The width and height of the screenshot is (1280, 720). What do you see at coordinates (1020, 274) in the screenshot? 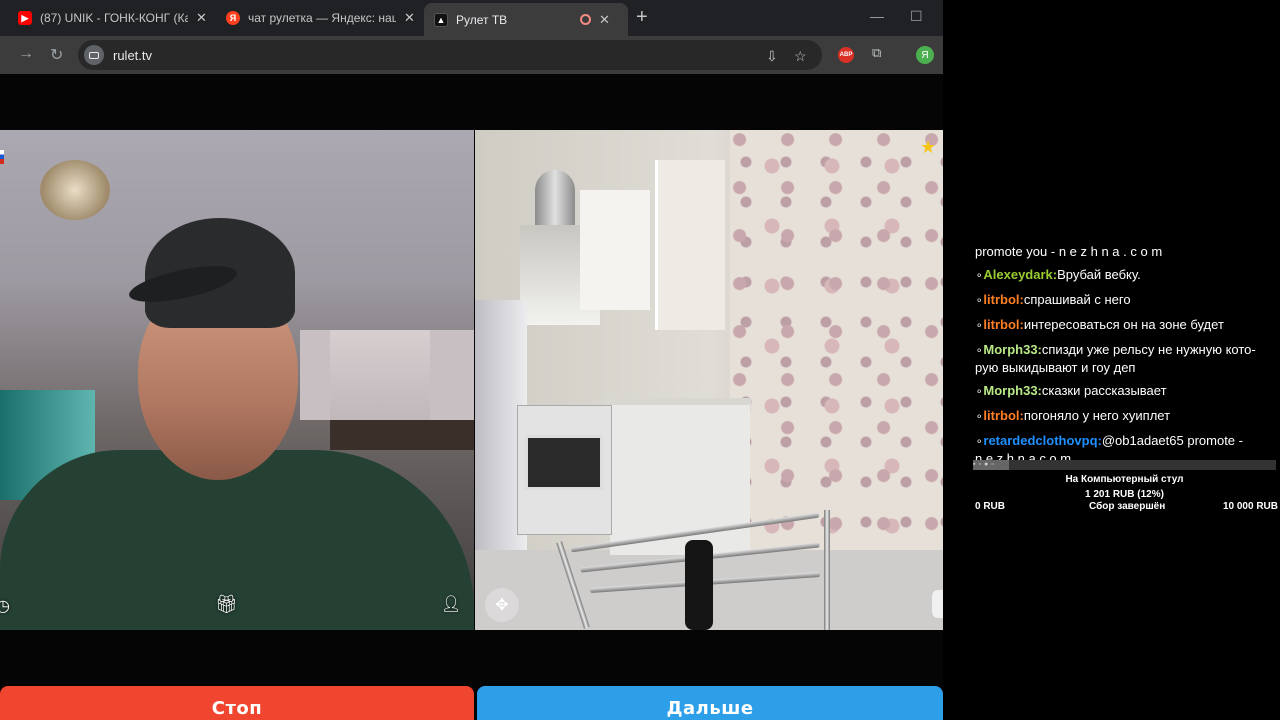
I see `chat-nick: Alexeydark:` at bounding box center [1020, 274].